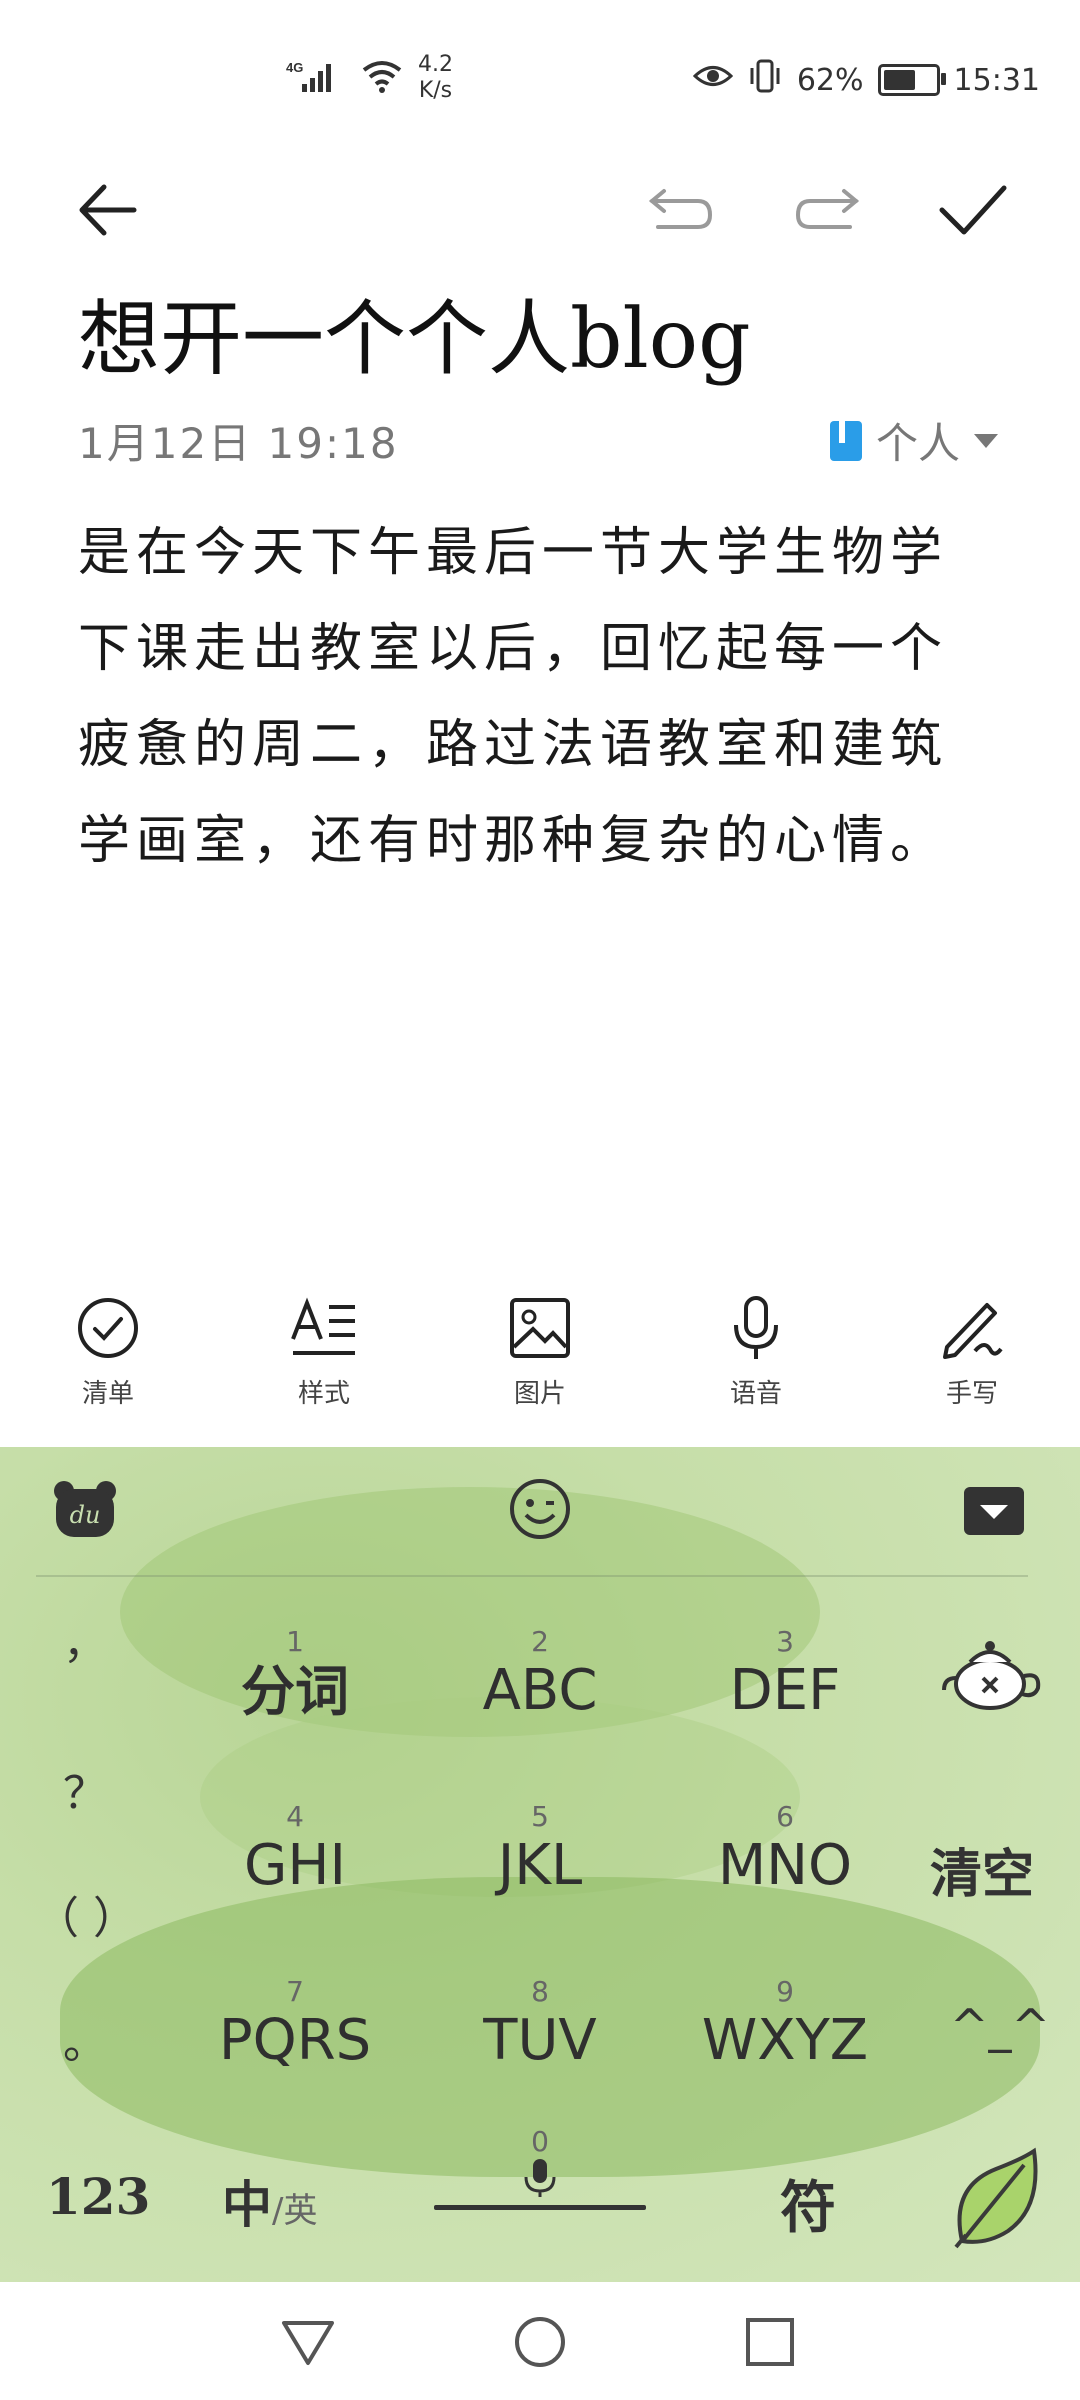 The width and height of the screenshot is (1080, 2400). I want to click on key-1: 1 分词, so click(295, 1676).